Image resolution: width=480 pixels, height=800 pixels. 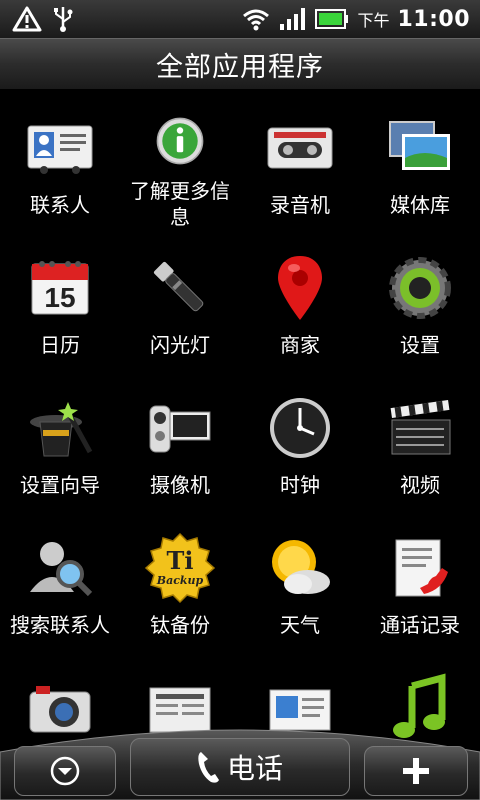 I want to click on app-label: 了解更多信息, so click(x=180, y=204).